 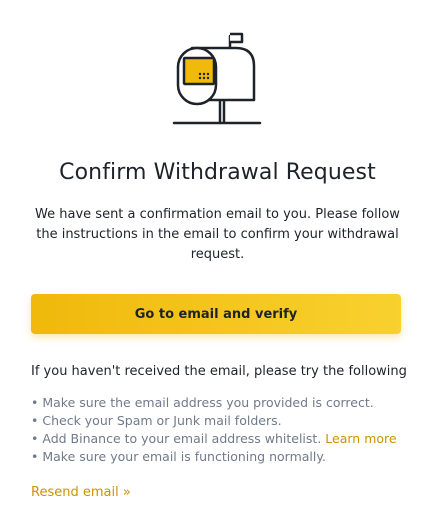 I want to click on resend-email-link: Resend email », so click(x=81, y=492).